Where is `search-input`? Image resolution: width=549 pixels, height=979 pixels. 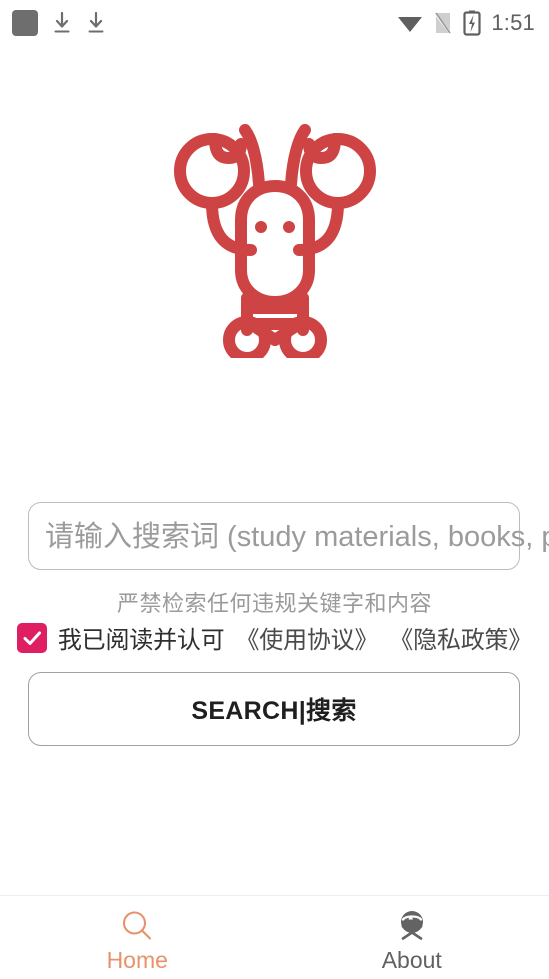 search-input is located at coordinates (297, 537).